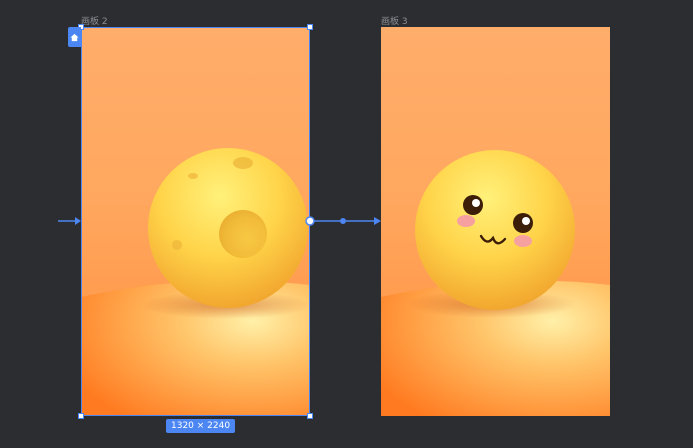 Image resolution: width=693 pixels, height=448 pixels. Describe the element at coordinates (343, 221) in the screenshot. I see `outgoing-connector` at that location.